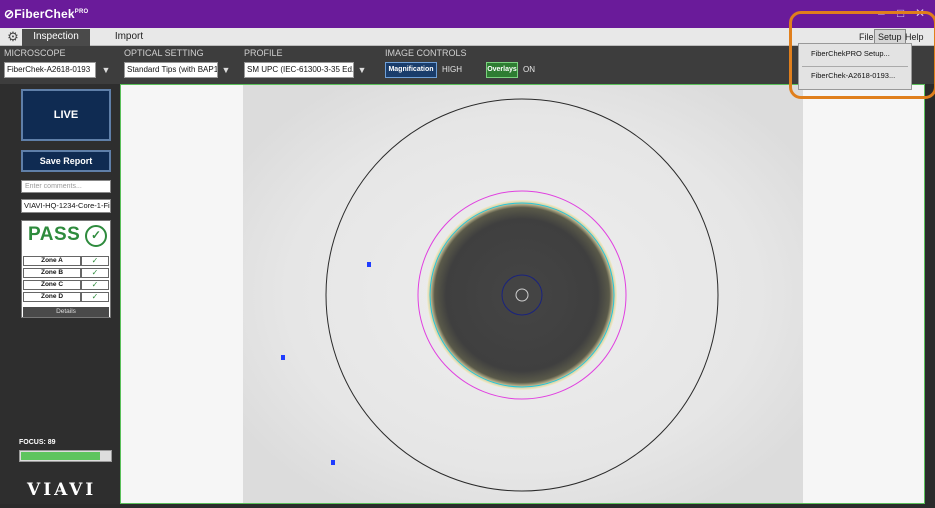 Image resolution: width=935 pixels, height=508 pixels. Describe the element at coordinates (62, 490) in the screenshot. I see `brand-logo: VIAVI` at that location.